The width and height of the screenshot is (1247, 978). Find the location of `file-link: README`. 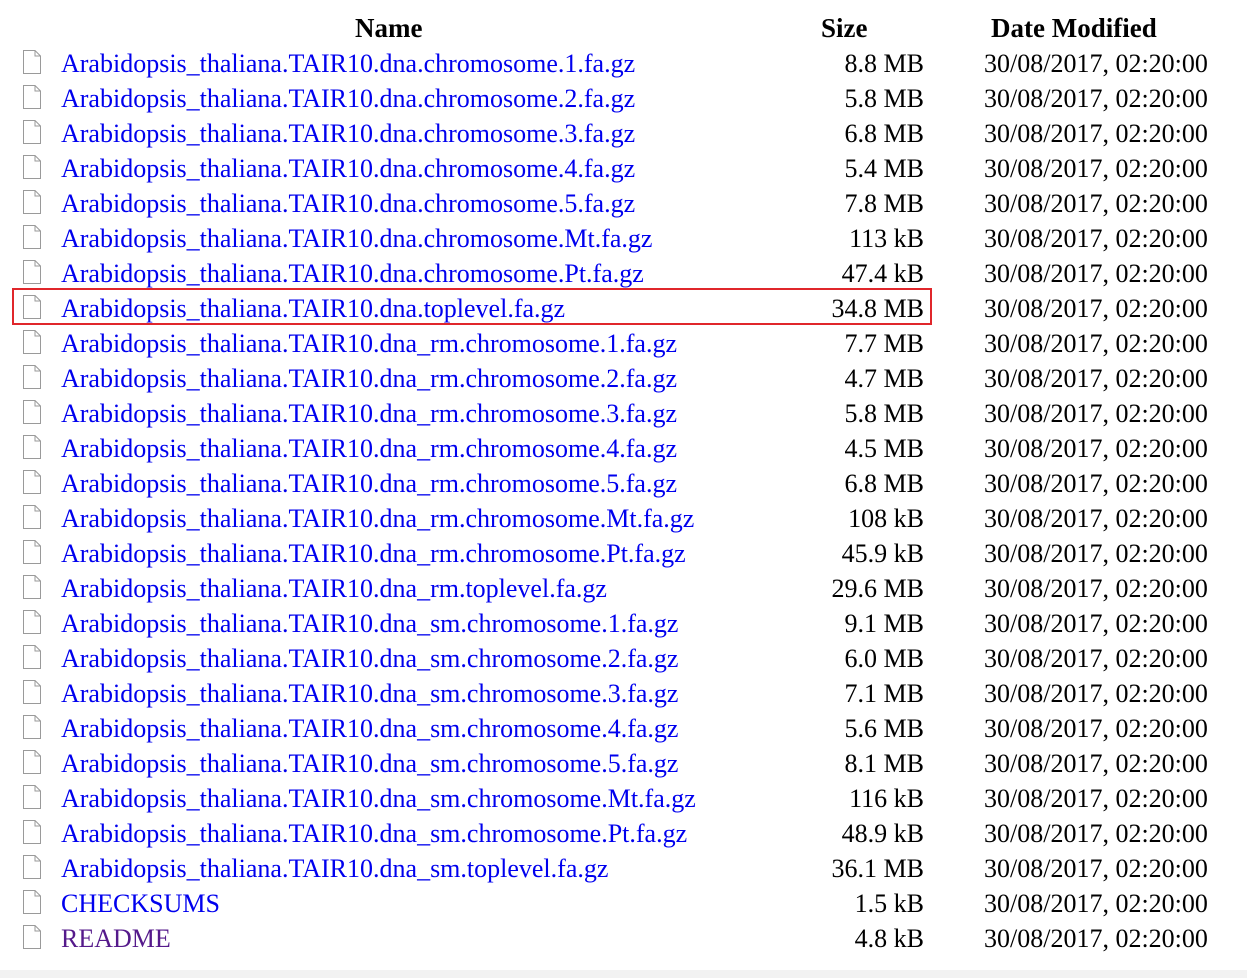

file-link: README is located at coordinates (116, 938).